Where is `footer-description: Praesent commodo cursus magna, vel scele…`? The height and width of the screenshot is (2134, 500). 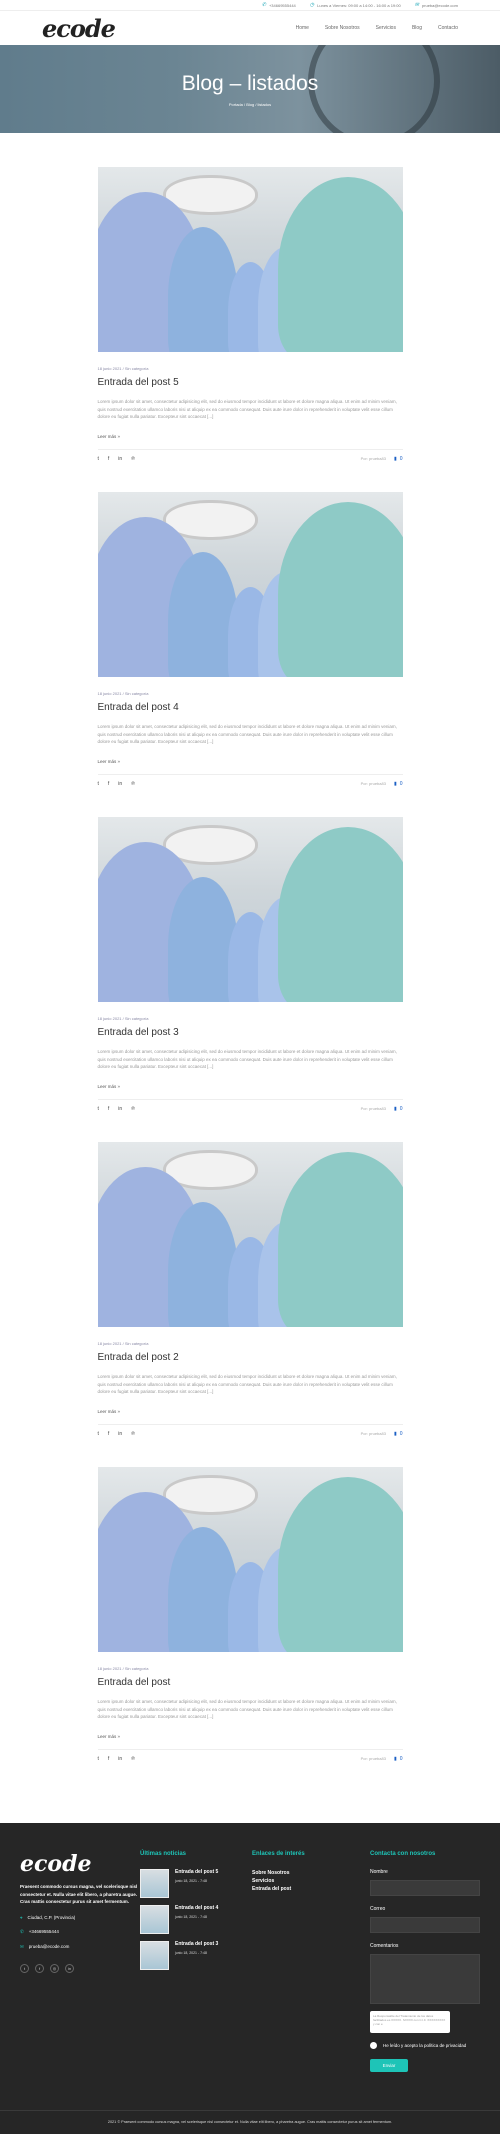 footer-description: Praesent commodo cursus magna, vel scele… is located at coordinates (79, 1894).